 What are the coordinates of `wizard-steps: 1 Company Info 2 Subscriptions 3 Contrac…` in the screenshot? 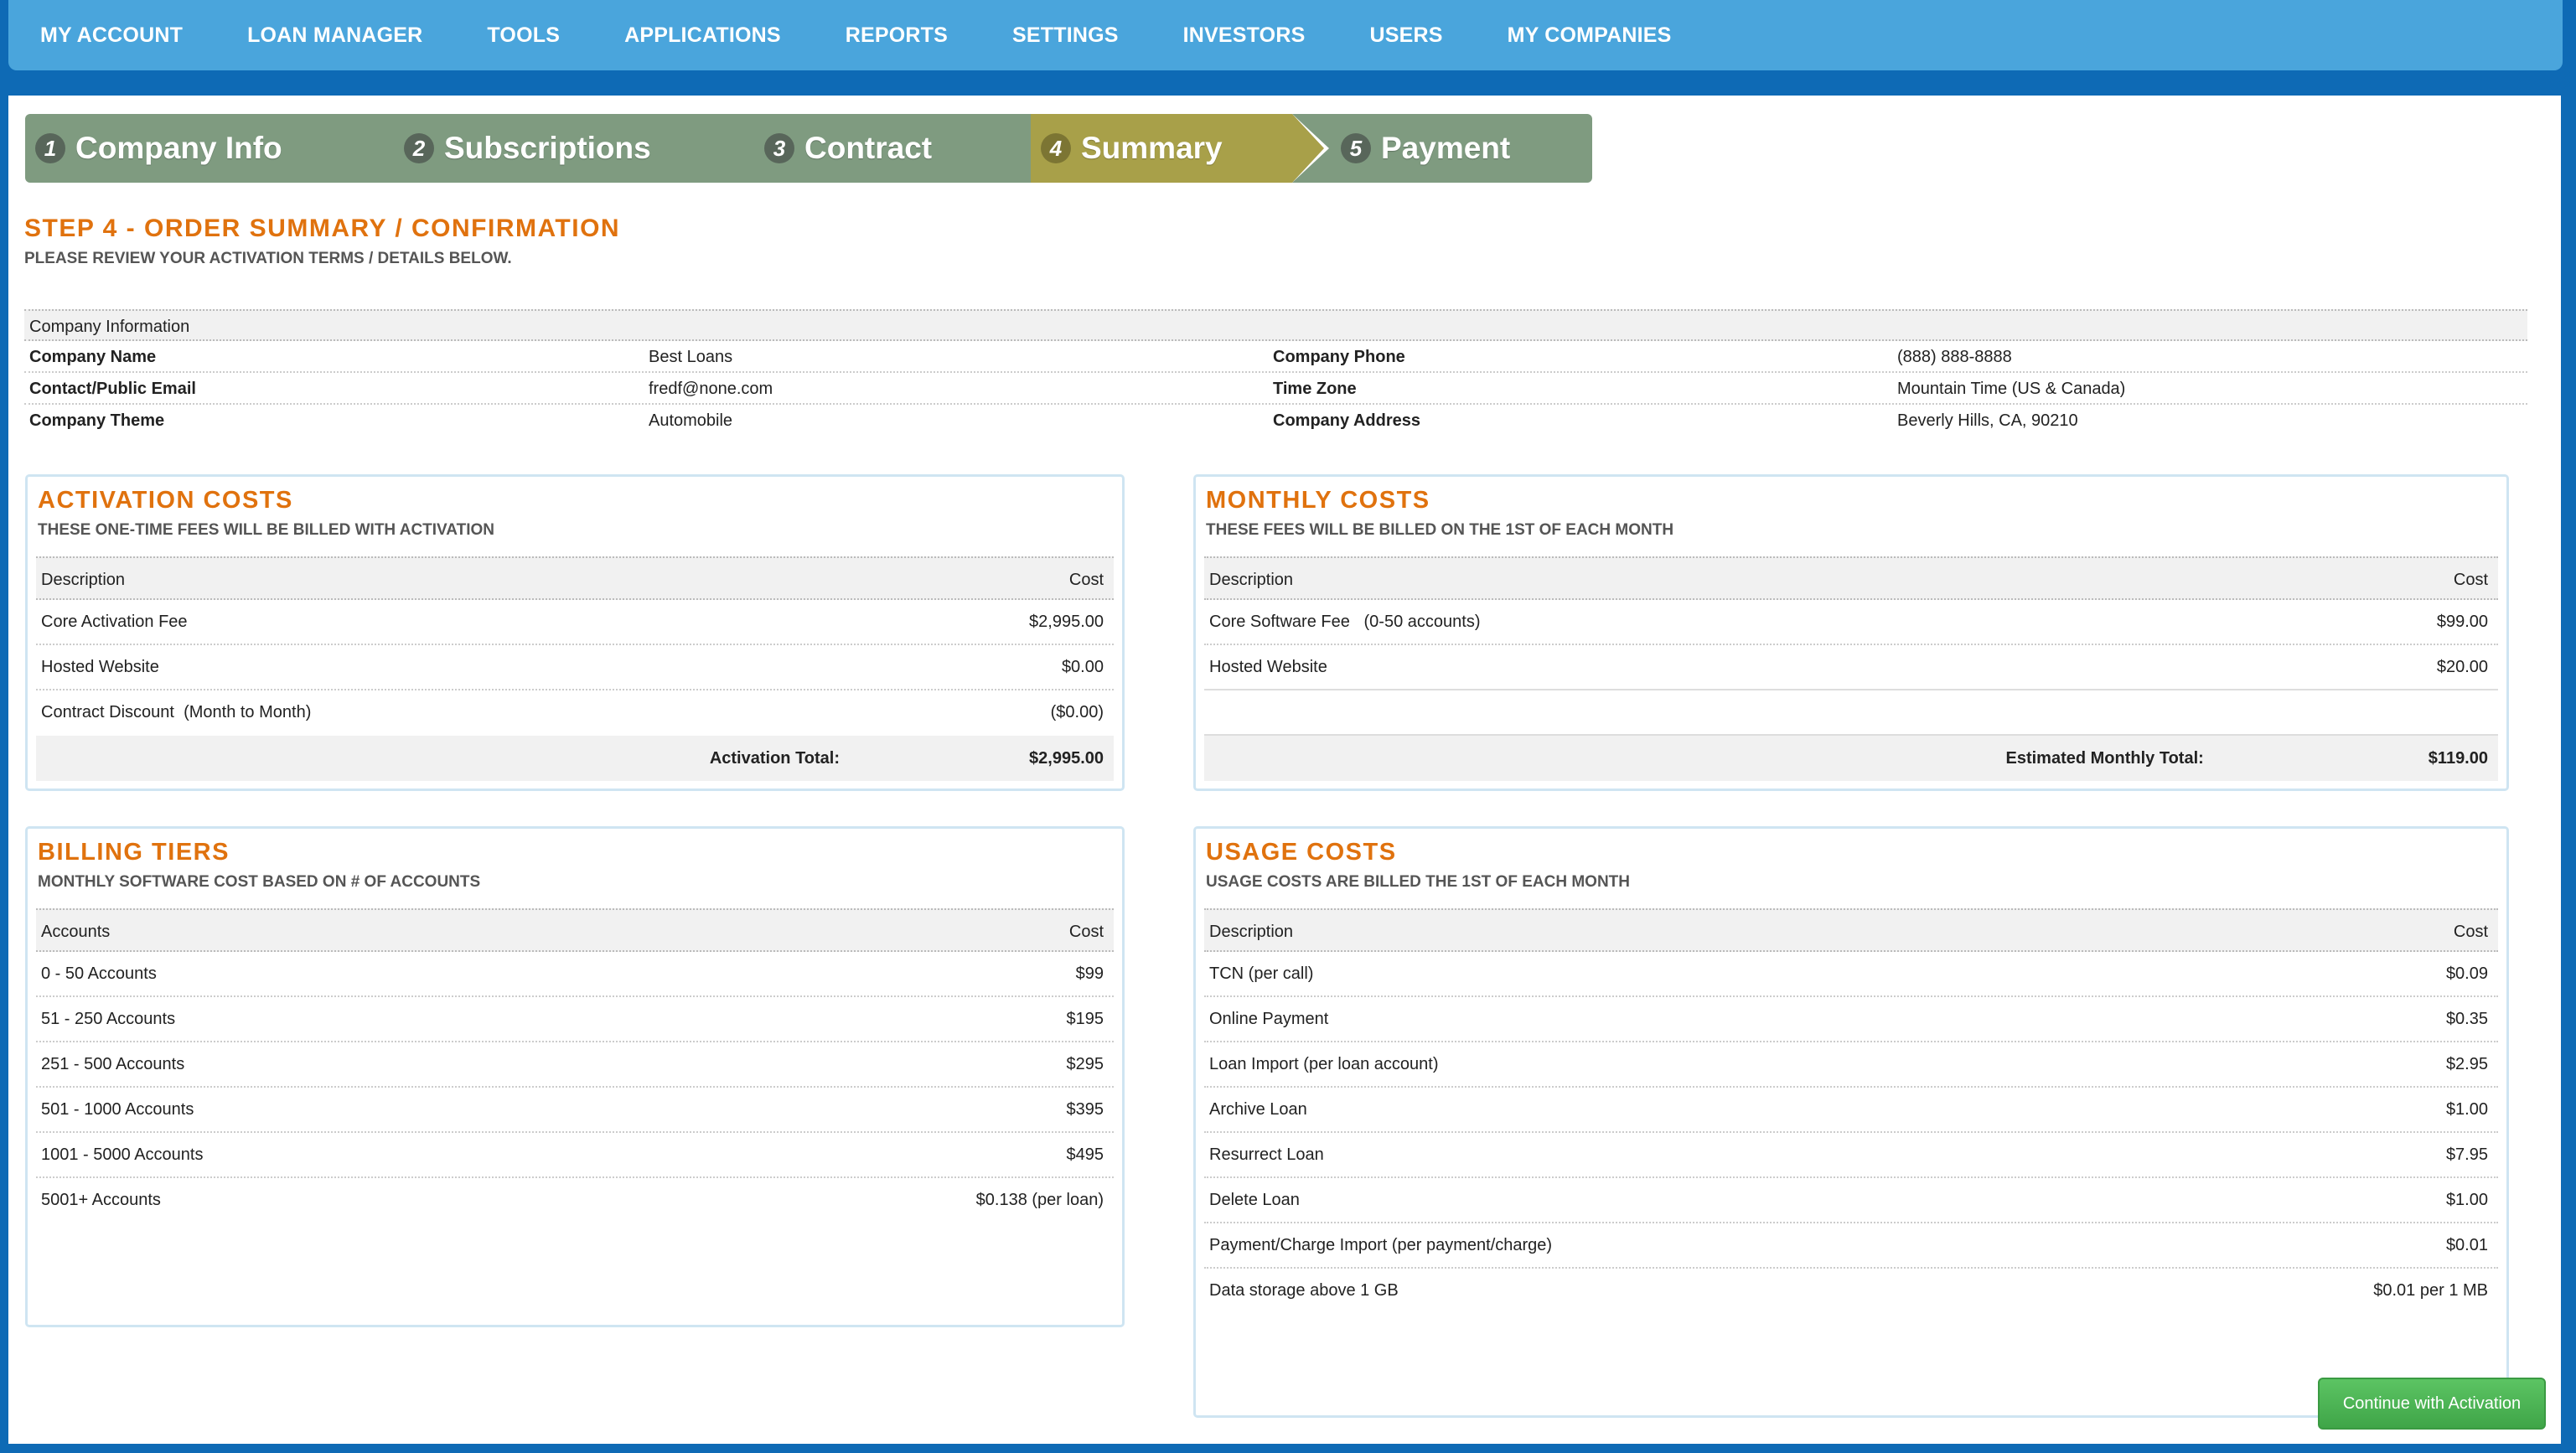 It's located at (808, 148).